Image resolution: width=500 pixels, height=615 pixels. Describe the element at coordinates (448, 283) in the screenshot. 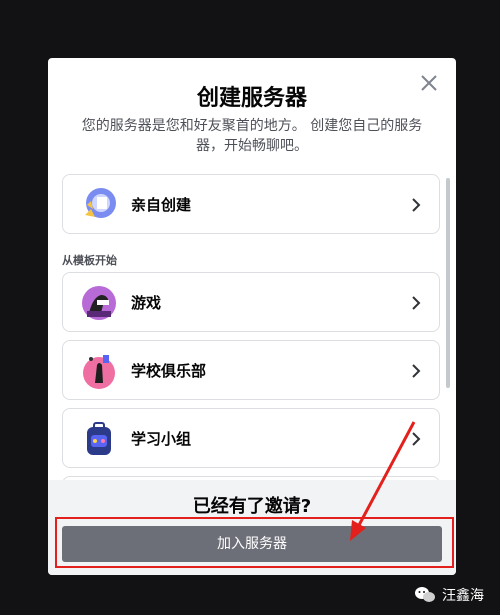

I see `scrollbar` at that location.